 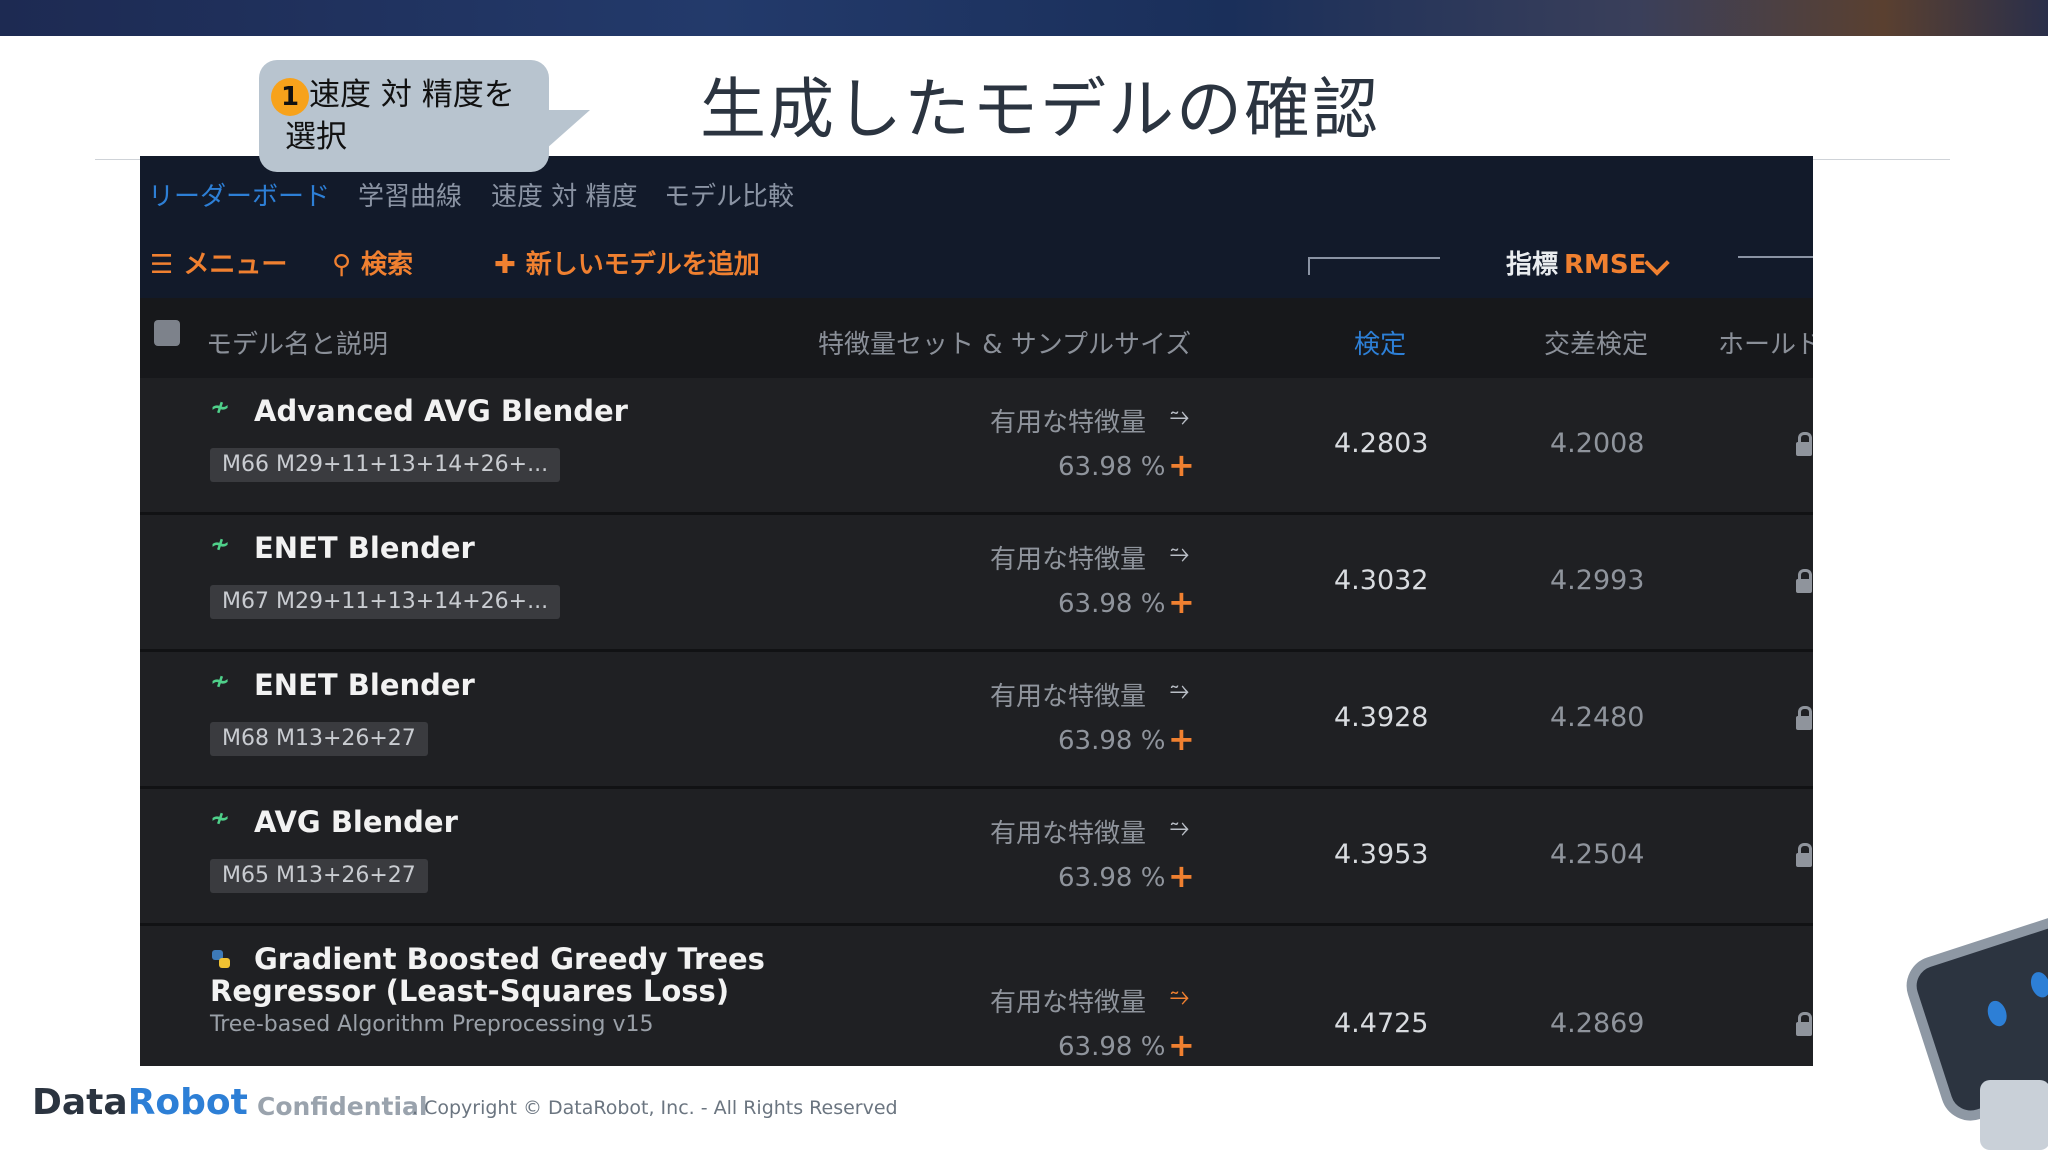 What do you see at coordinates (187, 1102) in the screenshot?
I see `logo-robot: Robot` at bounding box center [187, 1102].